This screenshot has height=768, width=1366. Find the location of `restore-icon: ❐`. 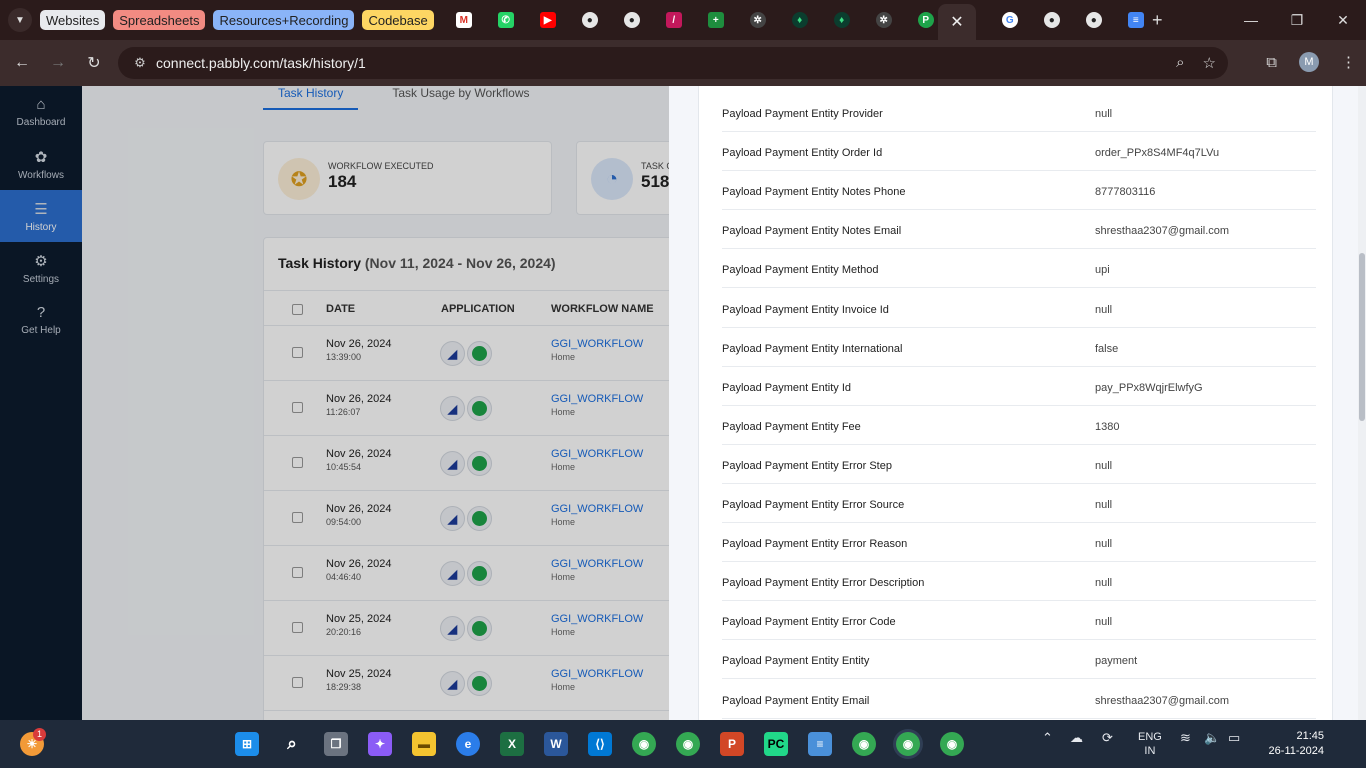

restore-icon: ❐ is located at coordinates (1297, 20).